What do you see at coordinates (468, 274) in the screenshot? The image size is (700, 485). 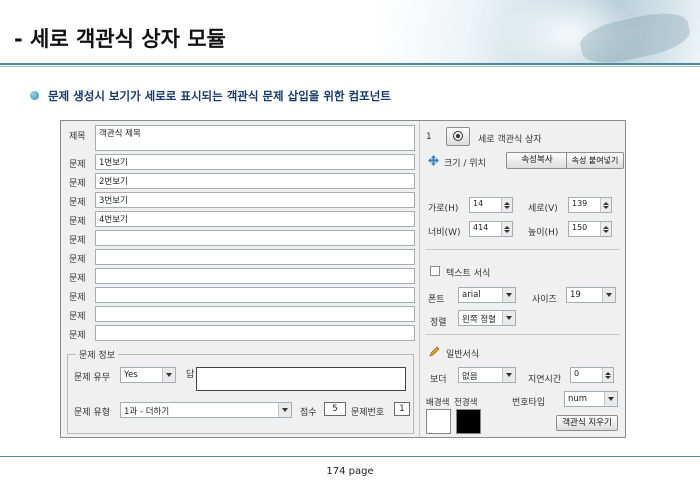 I see `text-format-label: 텍스트 서식` at bounding box center [468, 274].